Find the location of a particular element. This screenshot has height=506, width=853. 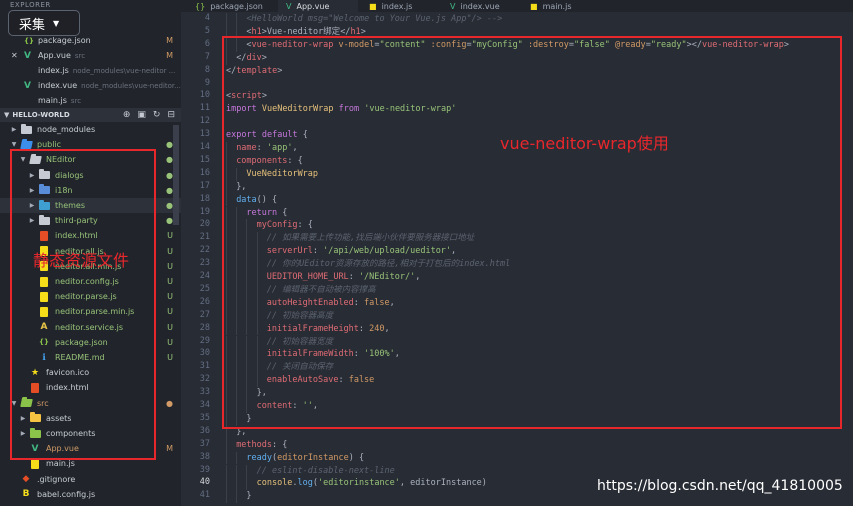

line-number: 6 is located at coordinates (207, 43).